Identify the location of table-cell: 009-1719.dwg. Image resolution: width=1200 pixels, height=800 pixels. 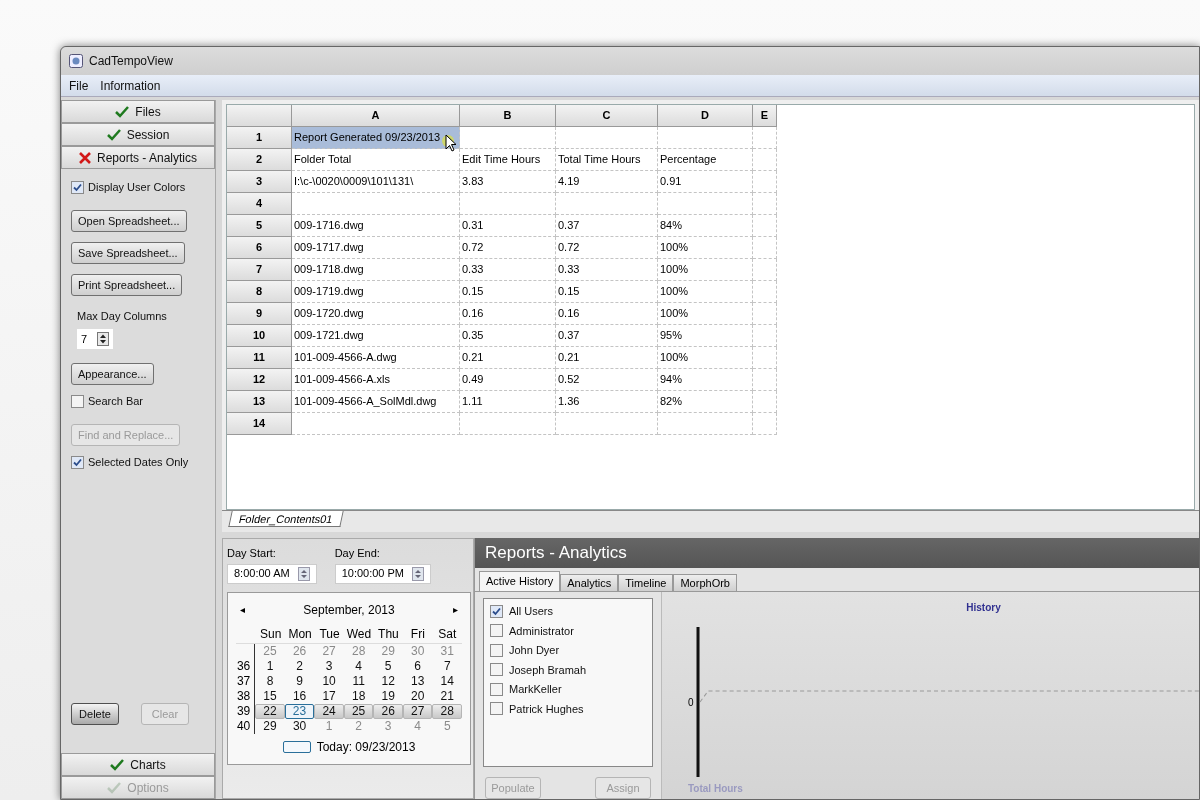
(376, 292).